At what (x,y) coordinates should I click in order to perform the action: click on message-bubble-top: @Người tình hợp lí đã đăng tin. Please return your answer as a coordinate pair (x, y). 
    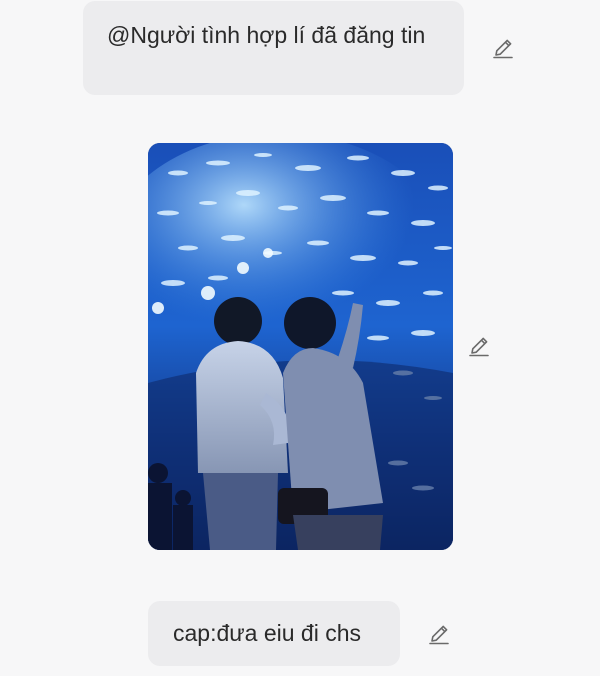
    Looking at the image, I should click on (273, 48).